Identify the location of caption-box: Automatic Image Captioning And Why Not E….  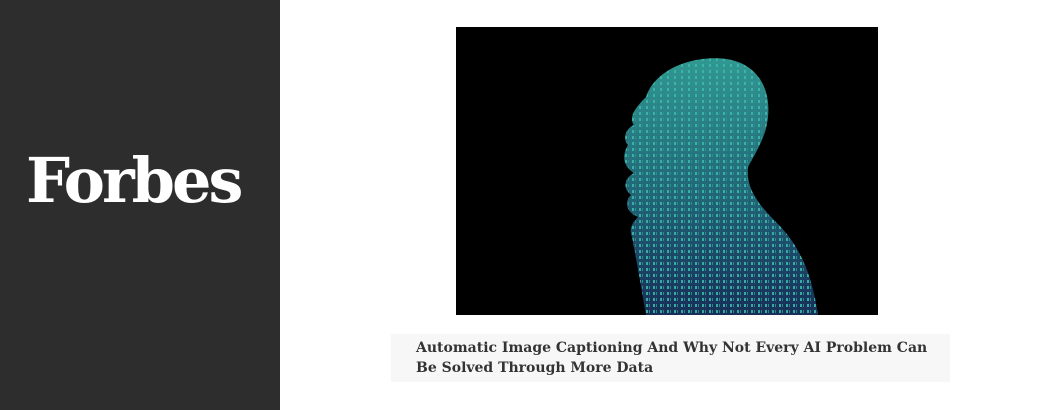
(670, 358).